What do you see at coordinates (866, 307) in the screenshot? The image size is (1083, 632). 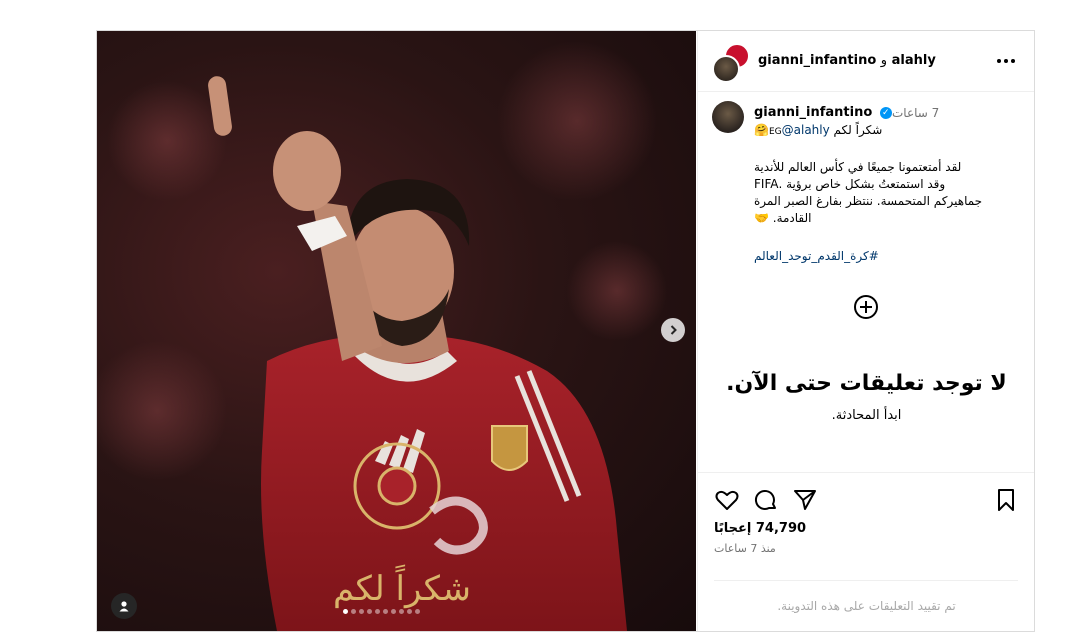 I see `plus-circle-icon` at bounding box center [866, 307].